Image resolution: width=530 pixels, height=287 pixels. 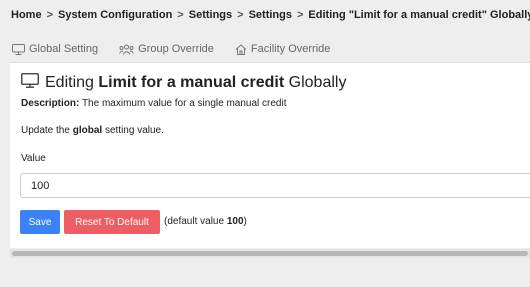 I want to click on breadcrumb-home: Home, so click(x=26, y=15).